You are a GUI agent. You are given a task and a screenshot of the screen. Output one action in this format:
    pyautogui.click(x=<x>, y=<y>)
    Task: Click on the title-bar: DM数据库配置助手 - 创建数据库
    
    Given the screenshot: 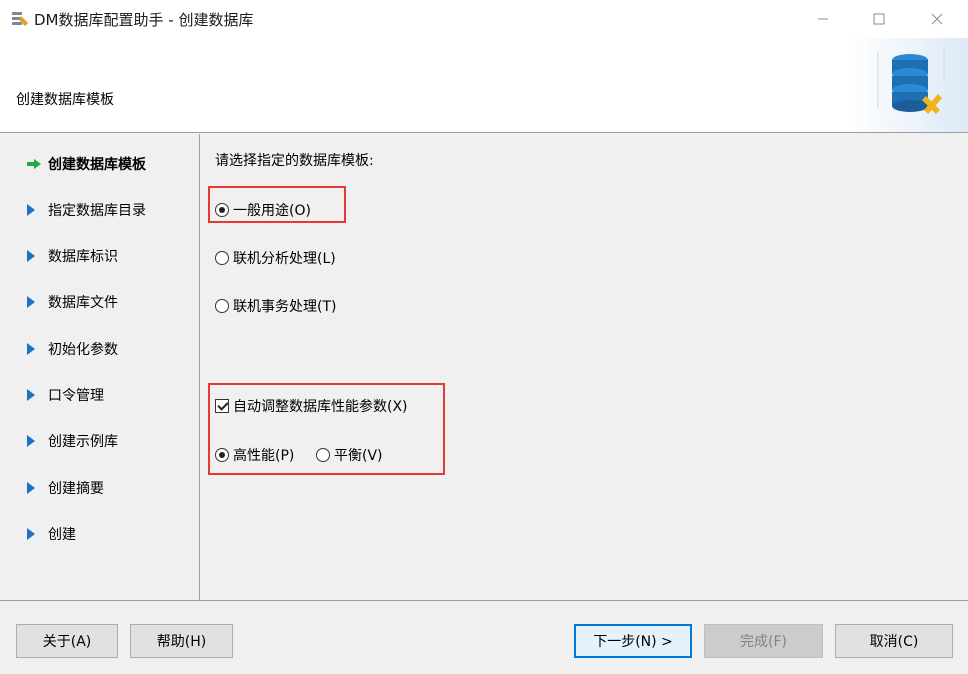 What is the action you would take?
    pyautogui.click(x=484, y=19)
    